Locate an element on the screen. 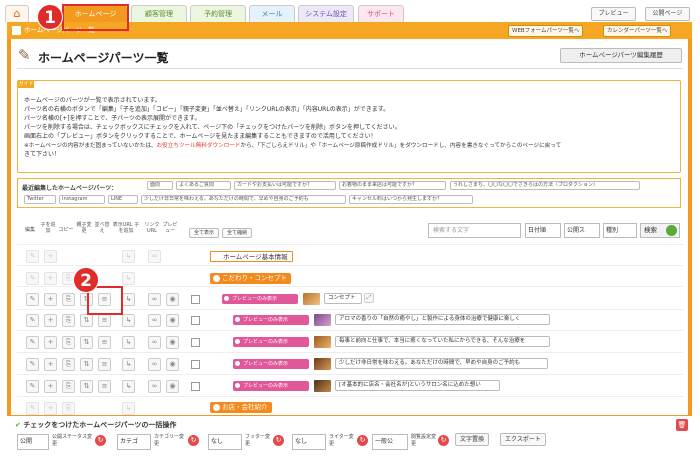  section-concept: こだわり・コンセプト is located at coordinates (250, 278).